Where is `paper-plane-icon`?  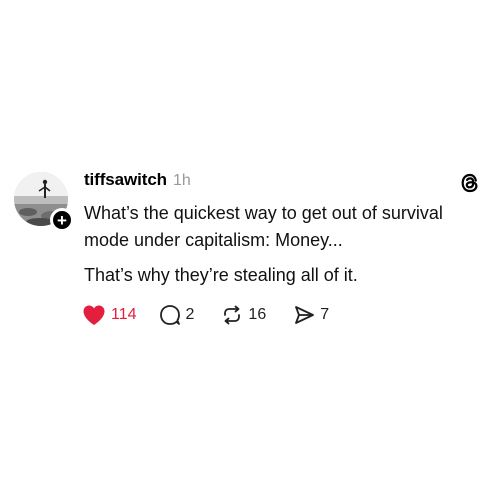 paper-plane-icon is located at coordinates (305, 315).